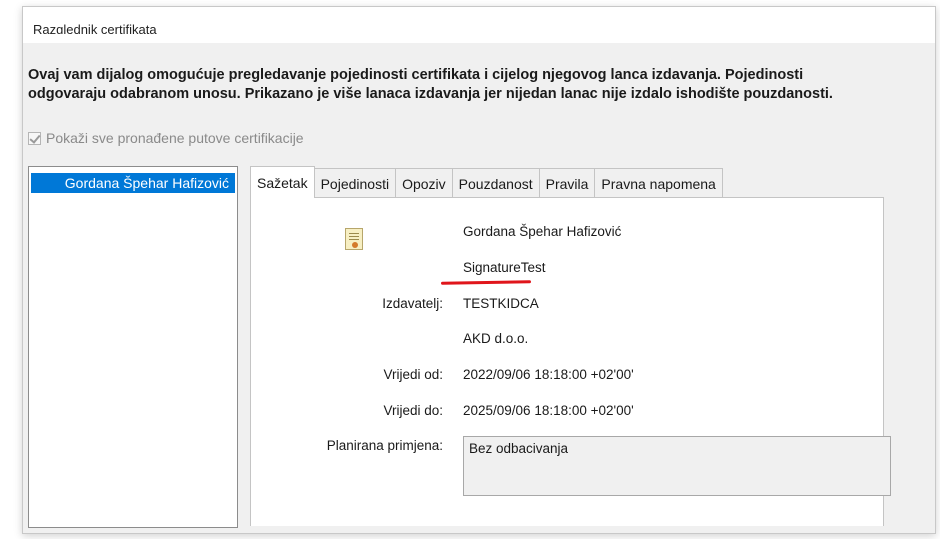 The image size is (940, 539). Describe the element at coordinates (354, 239) in the screenshot. I see `certificate-icon` at that location.